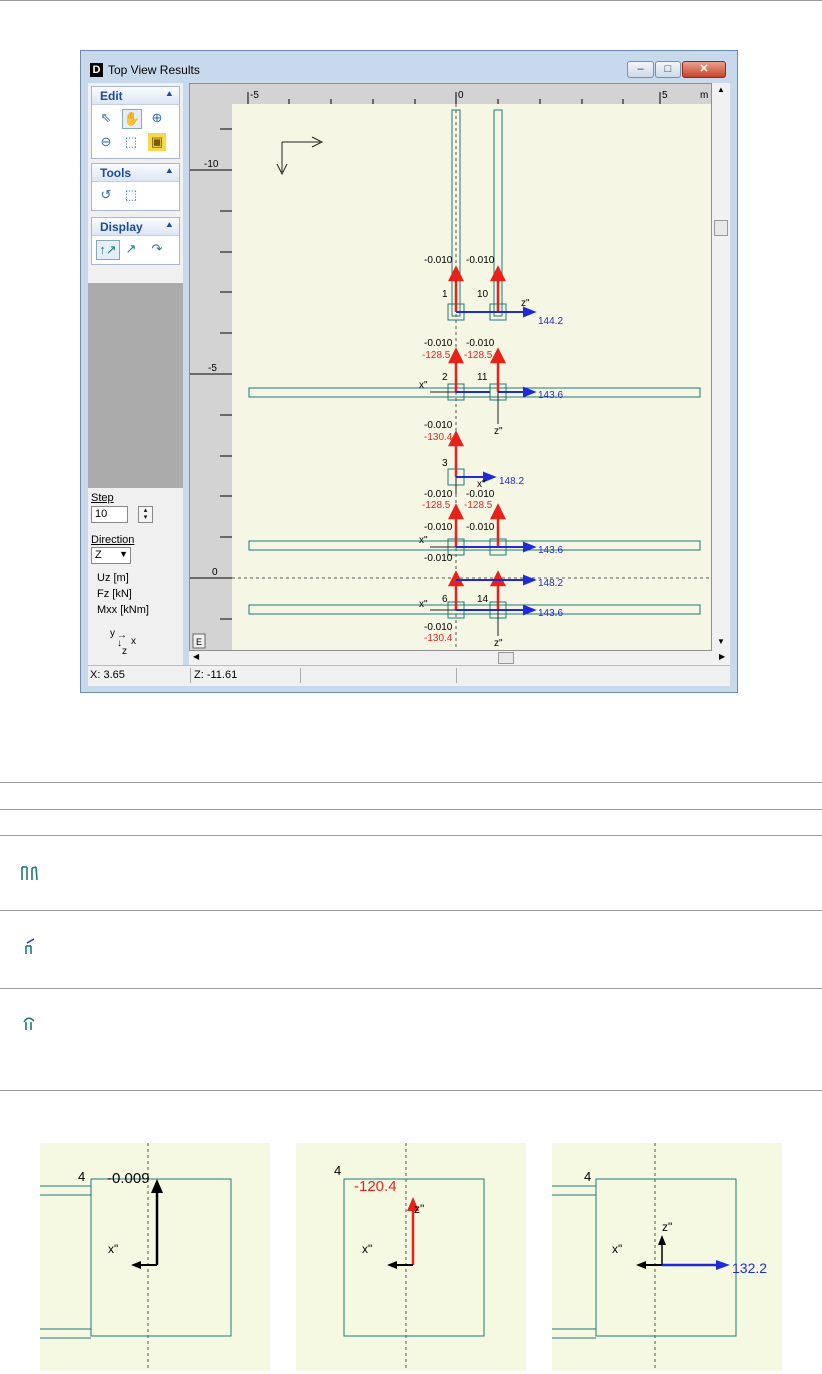  Describe the element at coordinates (135, 173) in the screenshot. I see `tools-group-header: Tools ⯅` at that location.